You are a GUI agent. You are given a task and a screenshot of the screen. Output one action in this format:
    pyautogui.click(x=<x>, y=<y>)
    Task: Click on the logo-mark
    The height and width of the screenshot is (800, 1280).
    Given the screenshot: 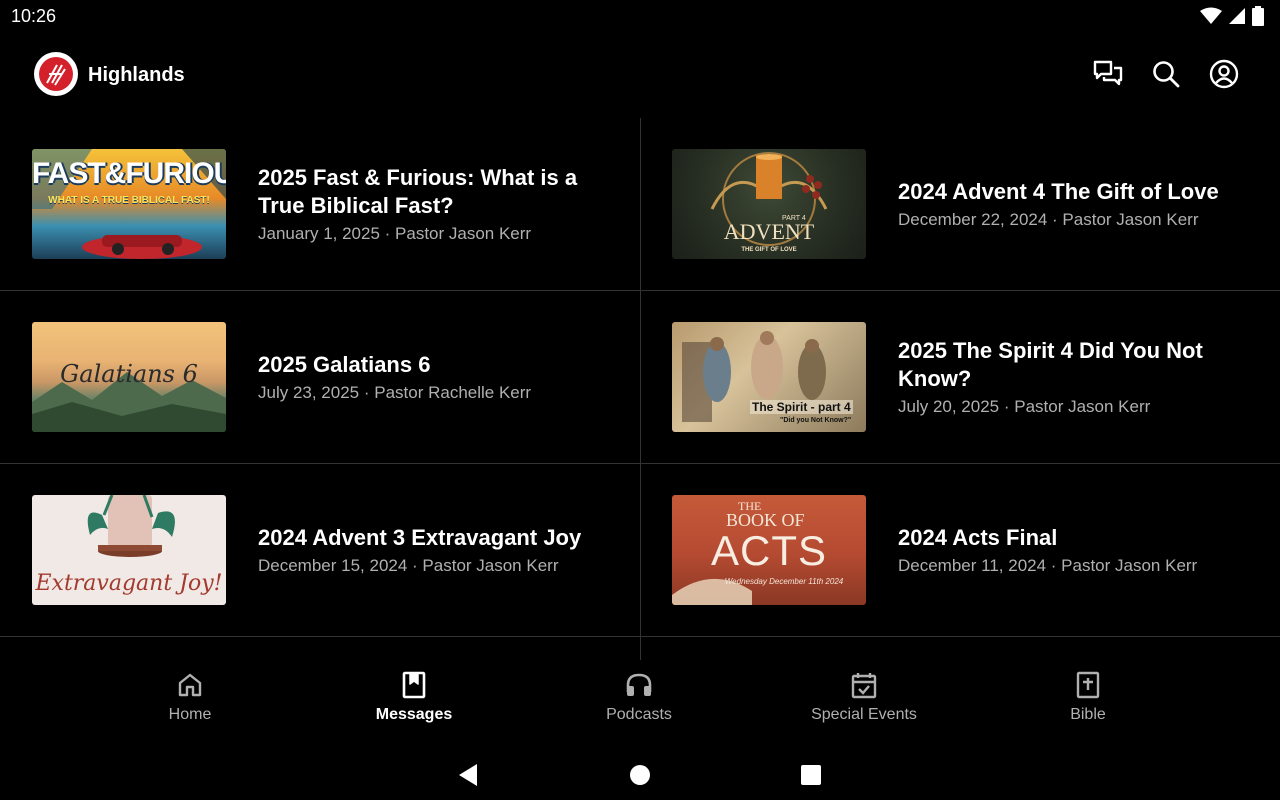 What is the action you would take?
    pyautogui.click(x=56, y=74)
    